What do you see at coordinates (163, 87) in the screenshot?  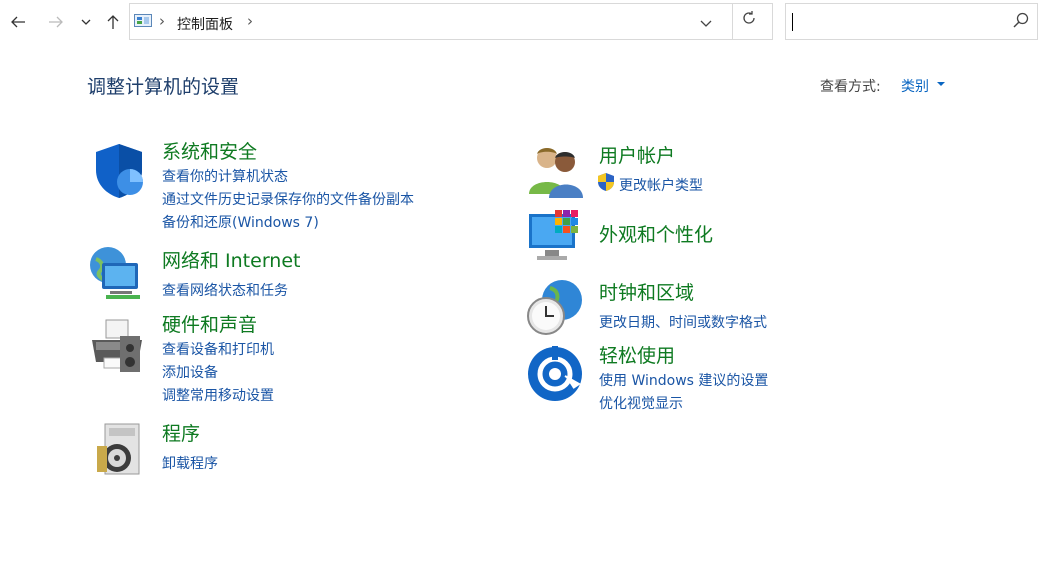 I see `page-title: 调整计算机的设置` at bounding box center [163, 87].